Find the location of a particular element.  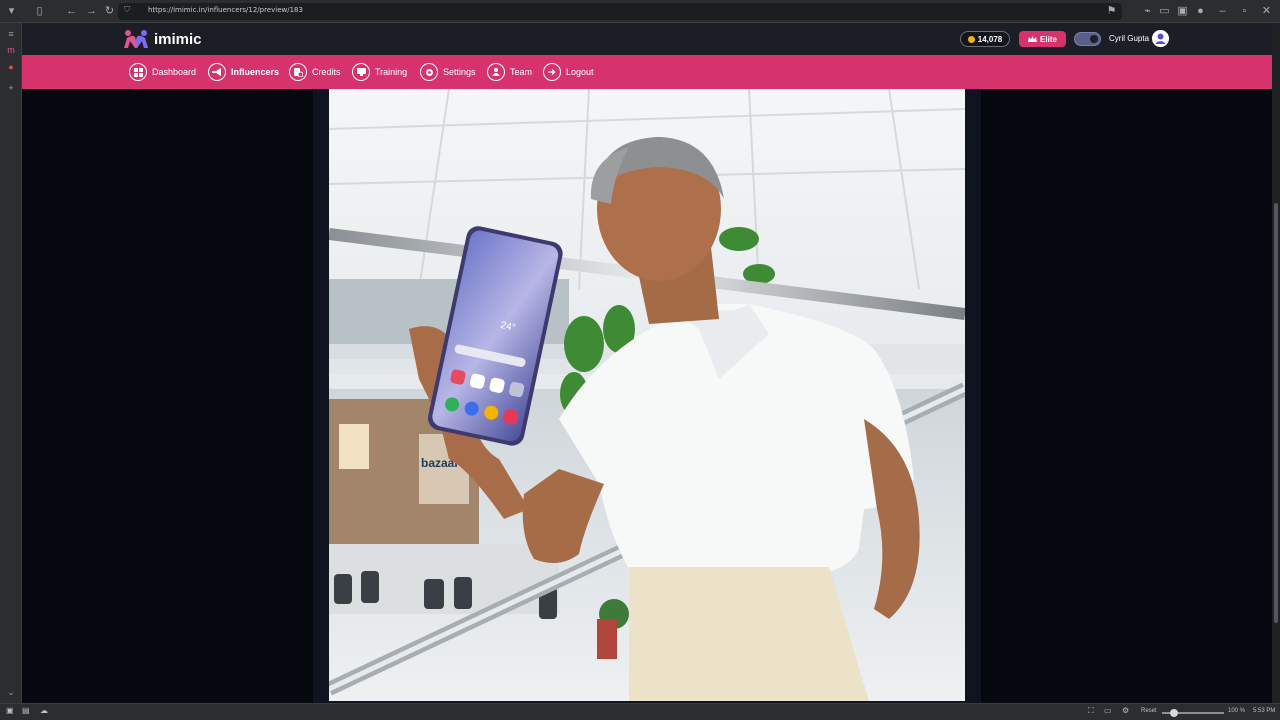

user-avatar-icon is located at coordinates (1160, 38).